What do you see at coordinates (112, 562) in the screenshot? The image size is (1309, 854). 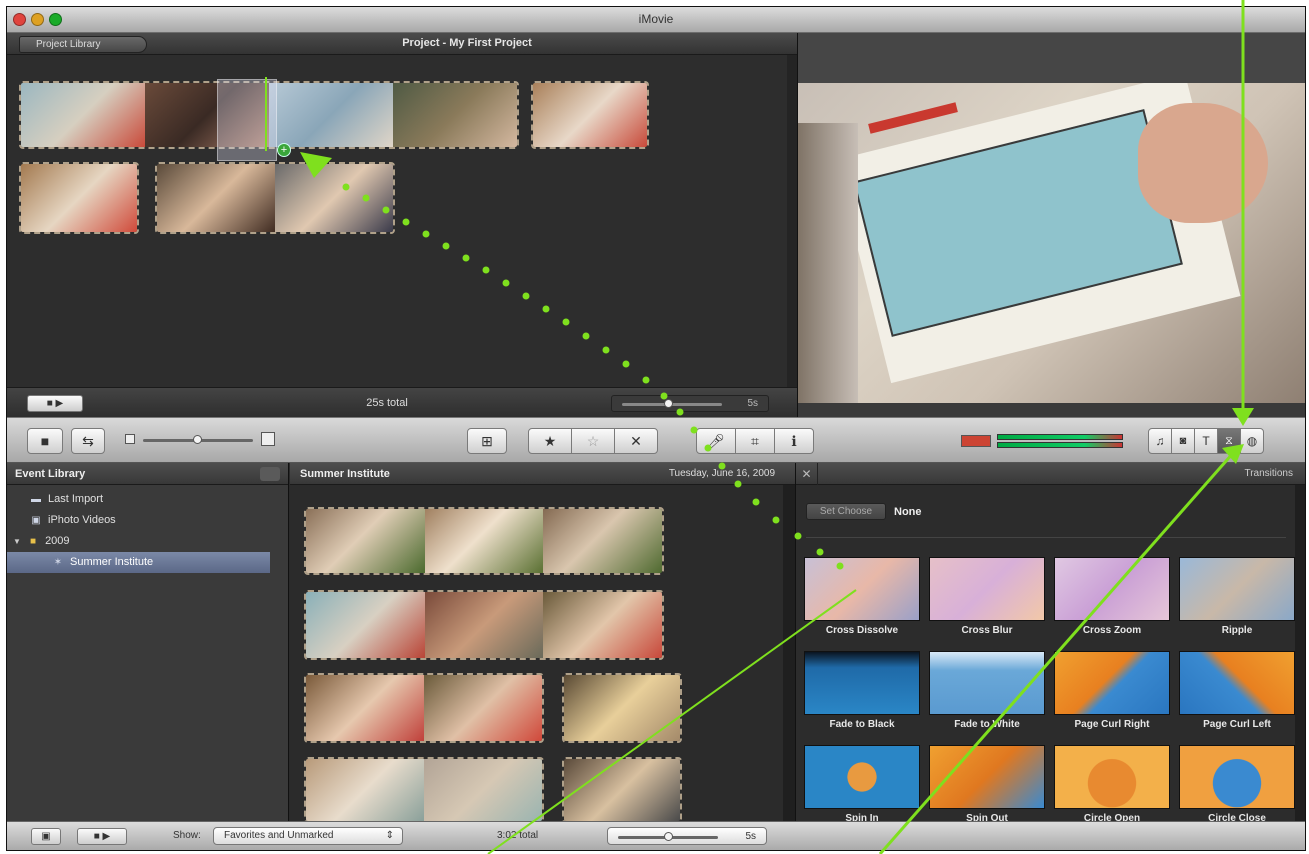 I see `event-item-label: Summer Institute` at bounding box center [112, 562].